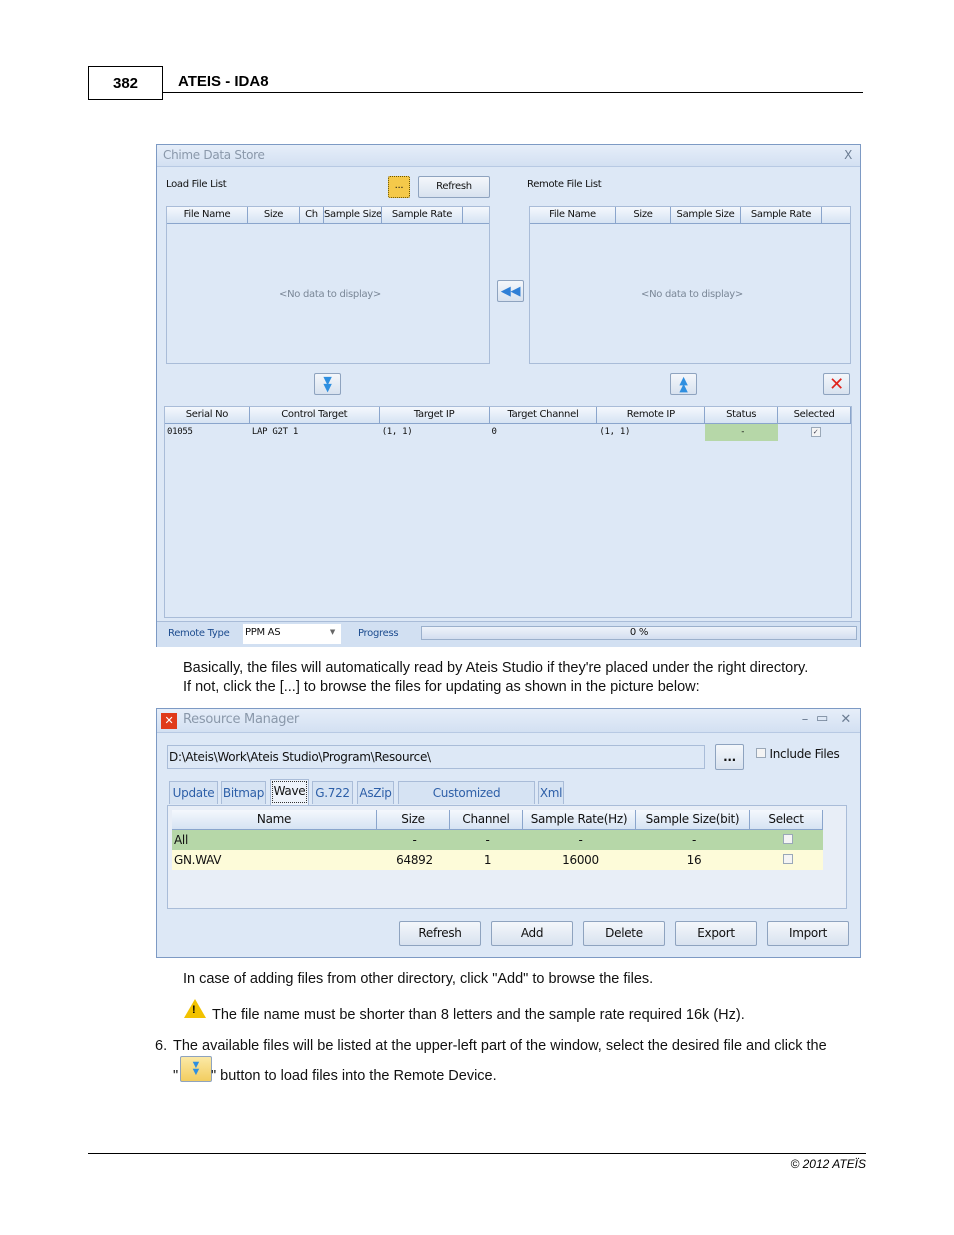  What do you see at coordinates (312, 215) in the screenshot?
I see `column-header: Ch` at bounding box center [312, 215].